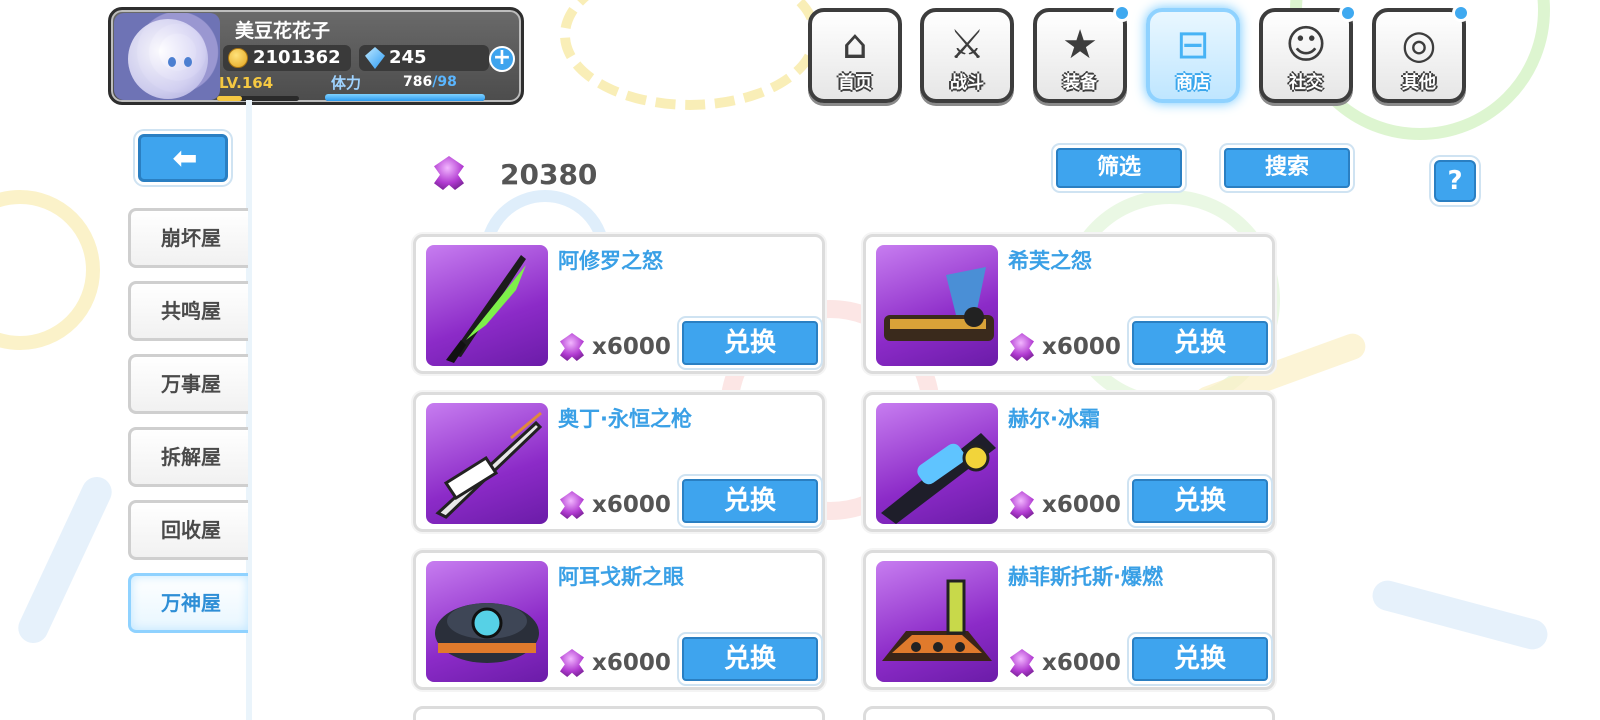 The width and height of the screenshot is (1600, 720). I want to click on filter-button: 筛选, so click(1119, 168).